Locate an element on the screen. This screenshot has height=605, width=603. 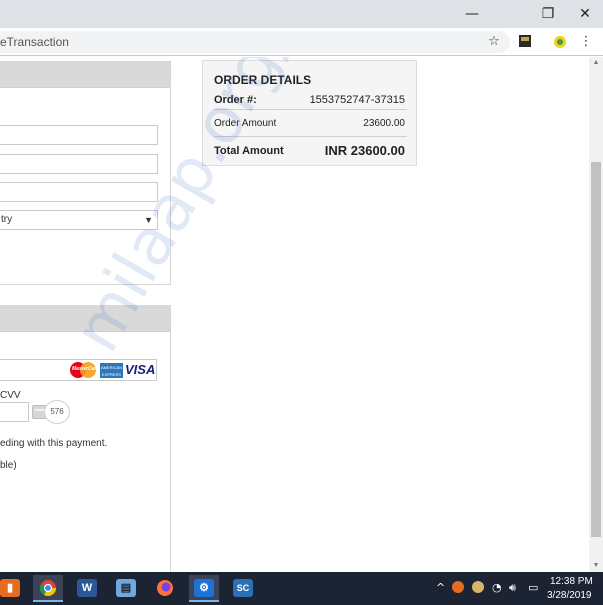
scroll-thumb is located at coordinates (596, 349).